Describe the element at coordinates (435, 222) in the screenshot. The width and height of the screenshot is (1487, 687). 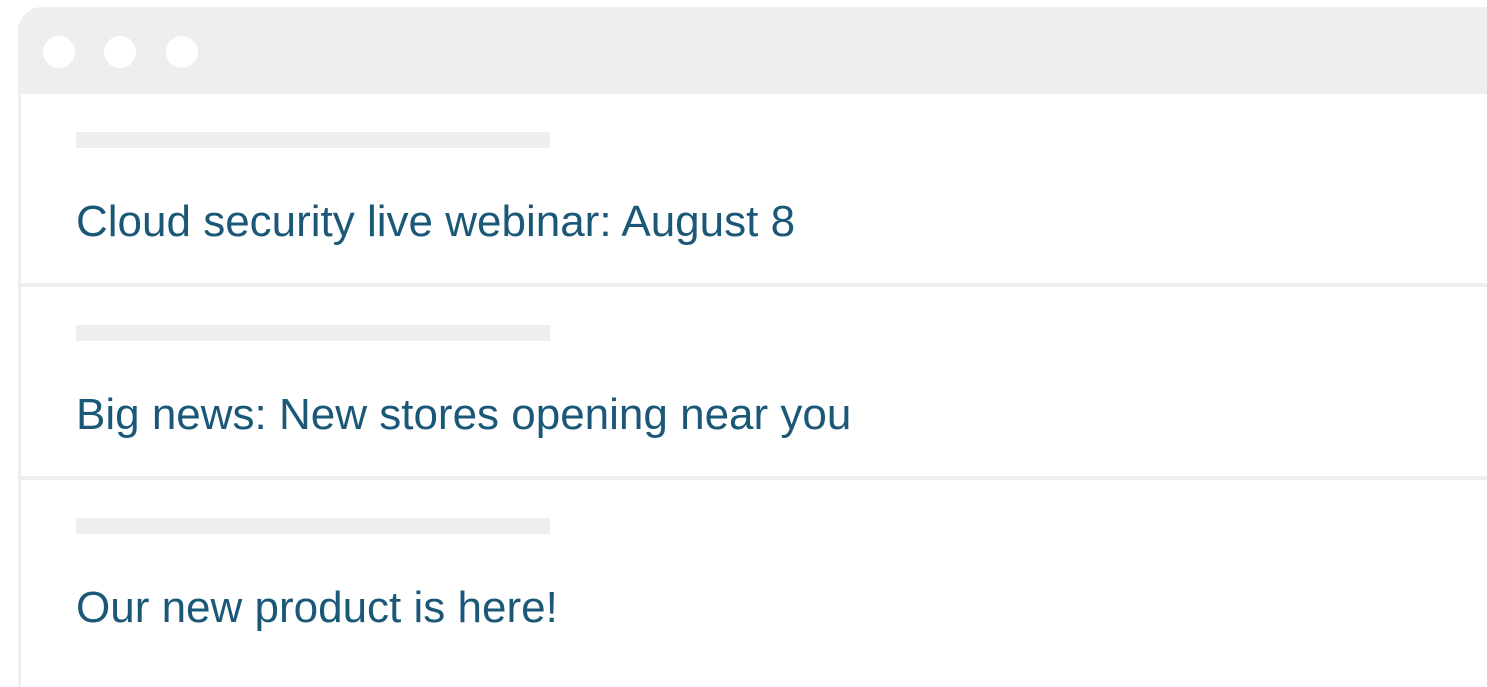
I see `list-item-title: Cloud security live webinar: August 8` at that location.